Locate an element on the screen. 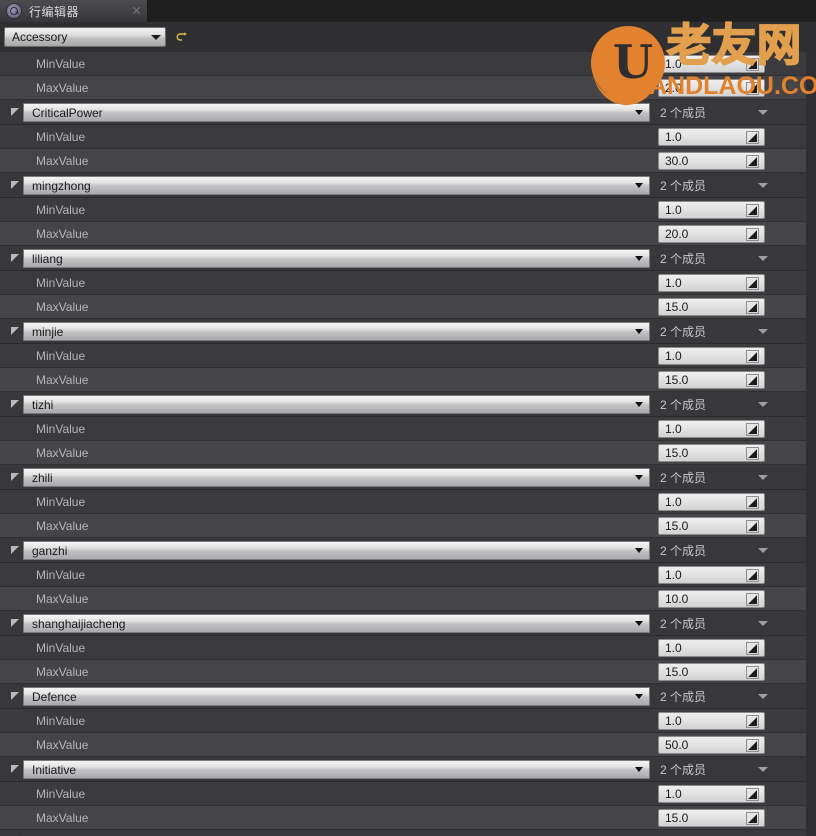  group-name-combobox: shanghaijiacheng is located at coordinates (336, 623).